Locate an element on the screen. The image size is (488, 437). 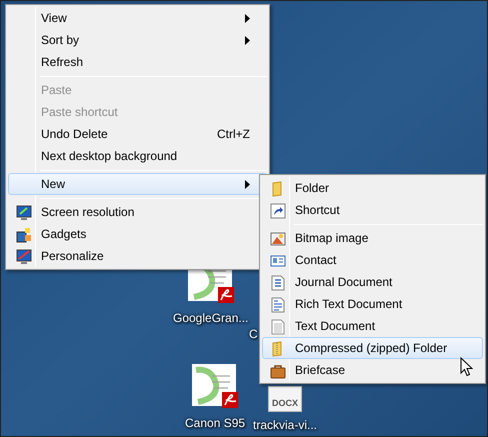
pdf-file-icon is located at coordinates (215, 386).